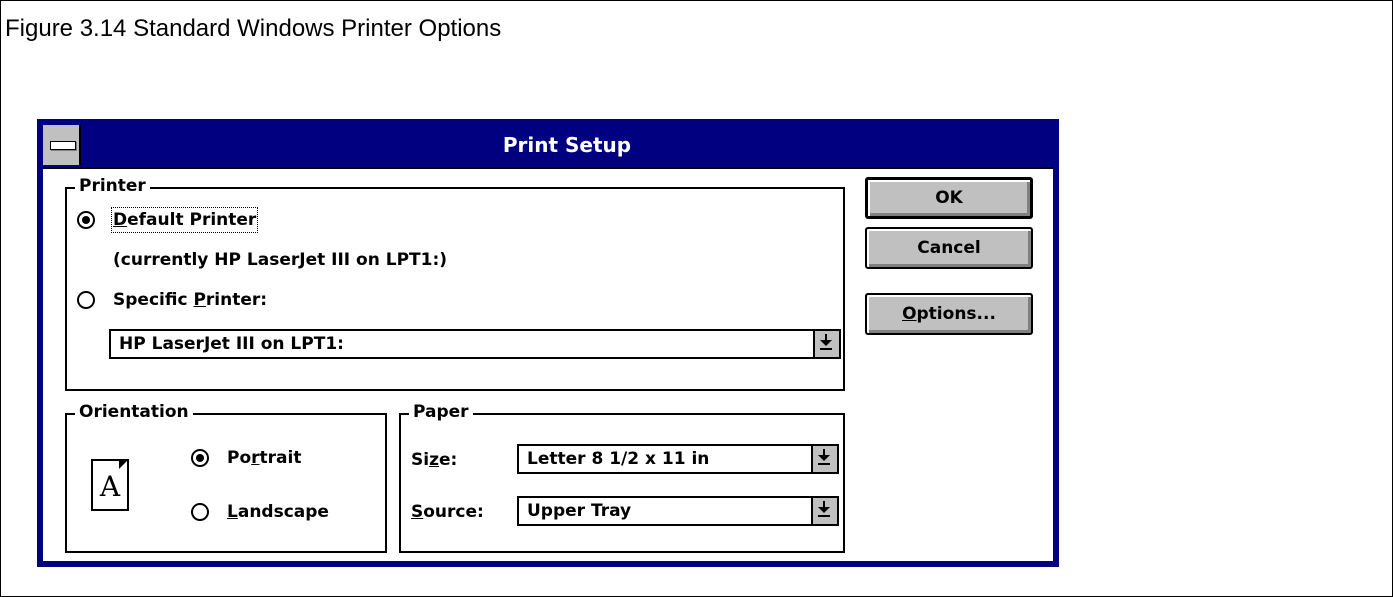  Describe the element at coordinates (112, 186) in the screenshot. I see `printer-group-label: Printer` at that location.